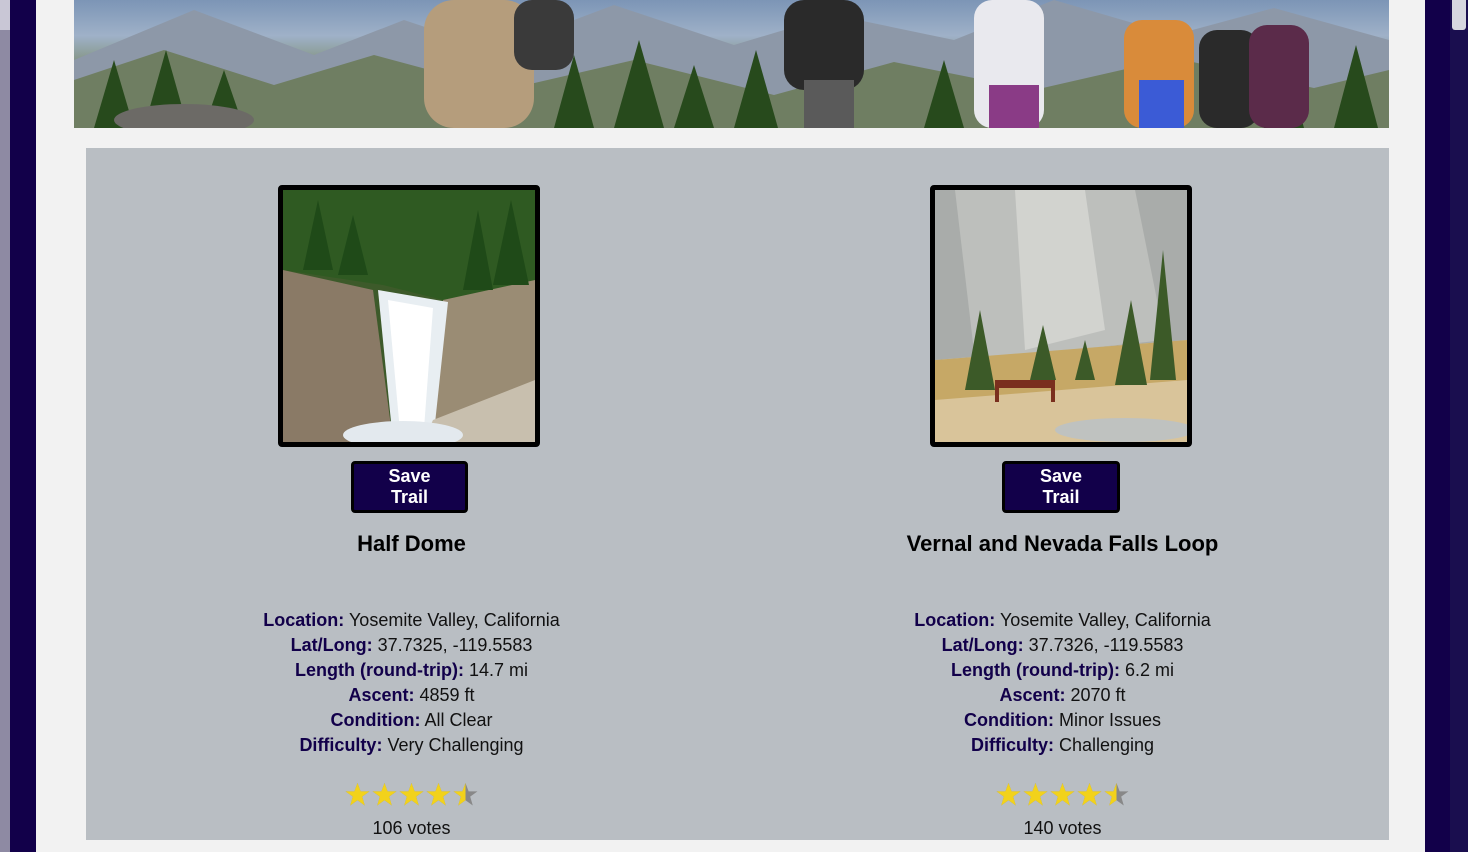 Image resolution: width=1468 pixels, height=852 pixels. I want to click on trail-name: Half Dome, so click(411, 544).